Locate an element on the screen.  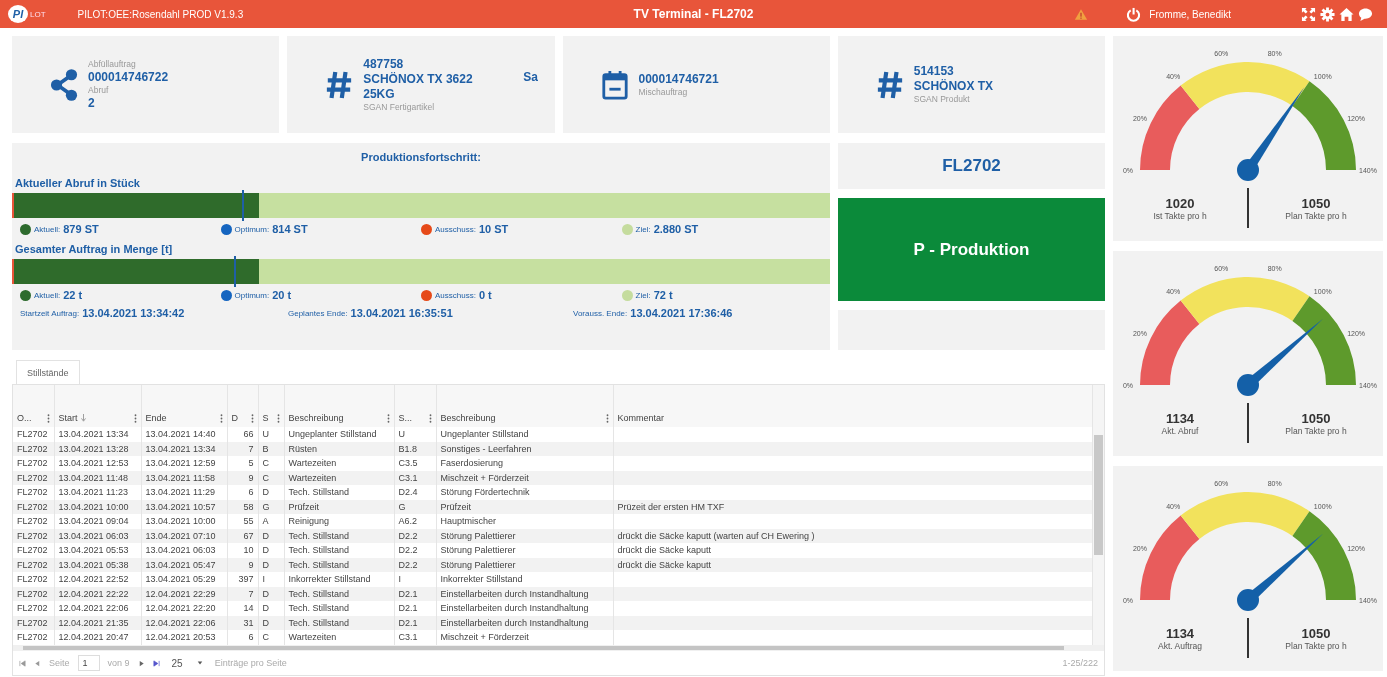
legend-value: 20 t is located at coordinates (282, 295).